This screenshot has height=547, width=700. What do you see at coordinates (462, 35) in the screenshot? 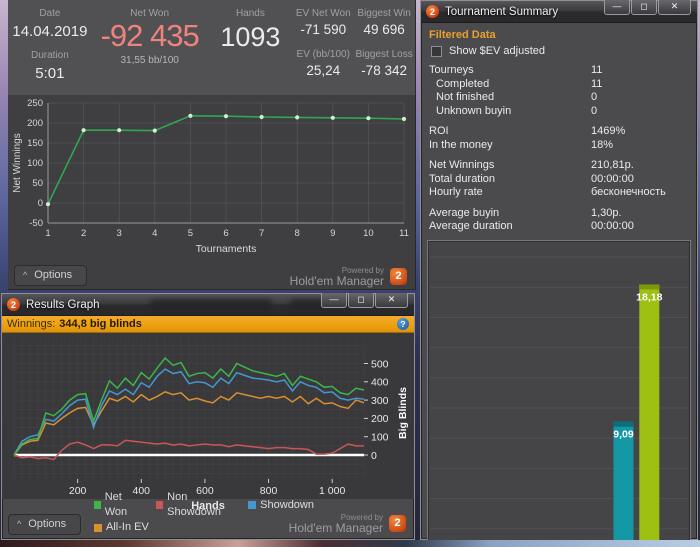
I see `filtered-data-header: Filtered Data` at bounding box center [462, 35].